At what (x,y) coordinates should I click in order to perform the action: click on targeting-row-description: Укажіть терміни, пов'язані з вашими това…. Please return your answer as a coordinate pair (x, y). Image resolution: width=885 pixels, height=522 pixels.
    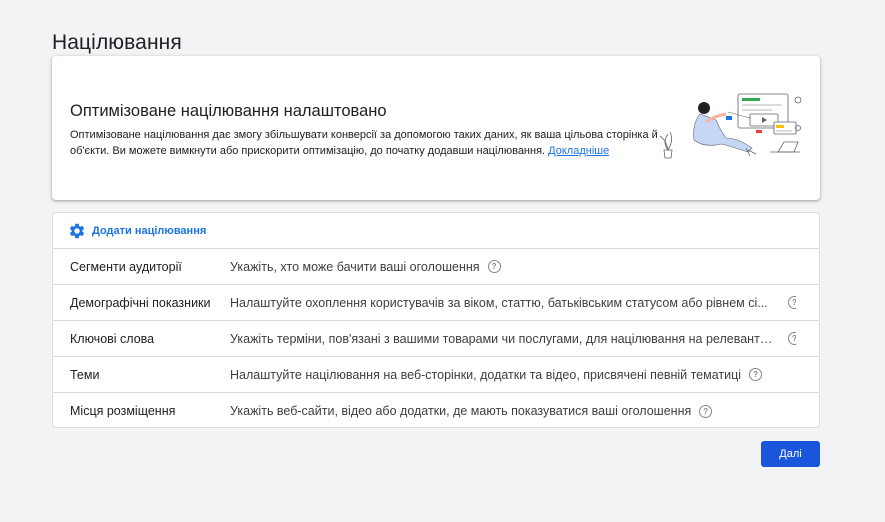
    Looking at the image, I should click on (504, 338).